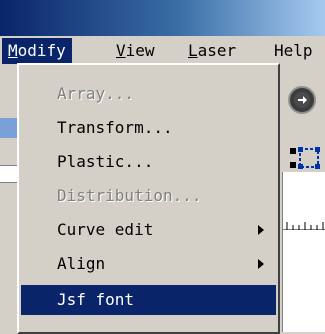 The width and height of the screenshot is (325, 334). I want to click on menu-help: Help, so click(293, 51).